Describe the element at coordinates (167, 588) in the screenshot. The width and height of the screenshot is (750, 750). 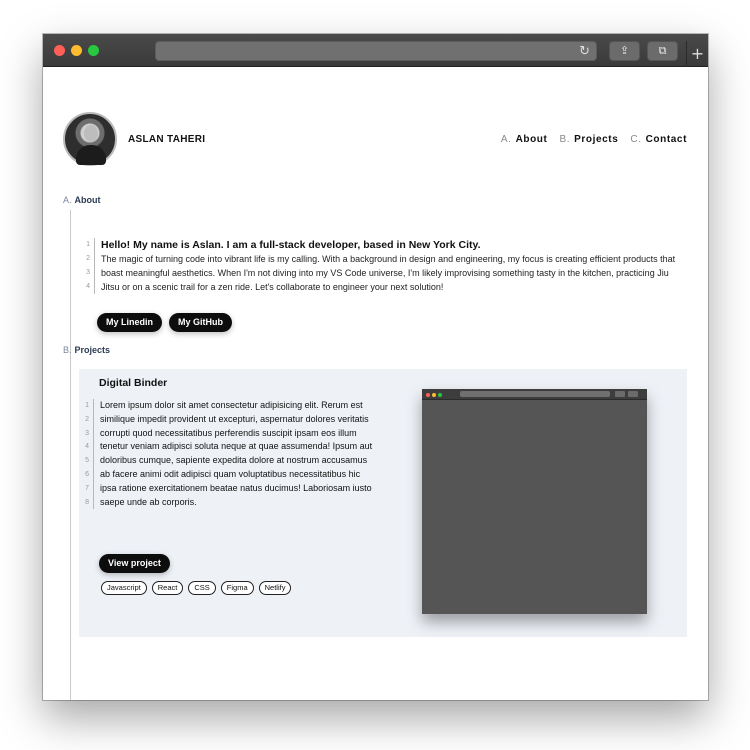
I see `tag-react: React` at that location.